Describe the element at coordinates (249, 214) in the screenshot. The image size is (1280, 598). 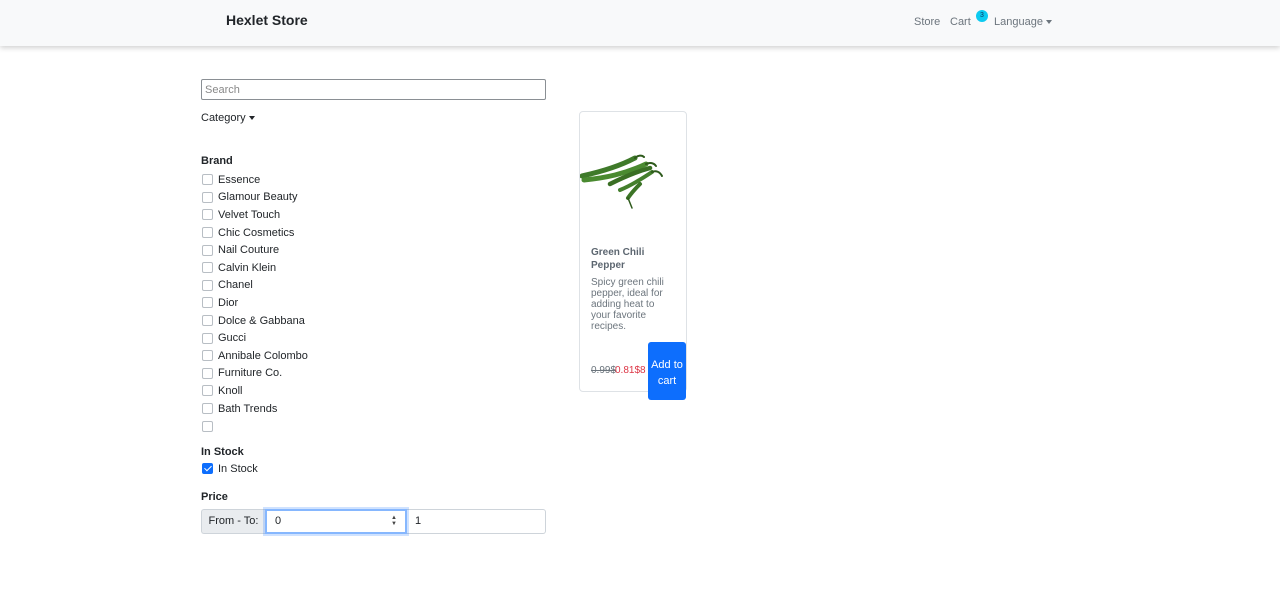
I see `brand-label: Velvet Touch` at that location.